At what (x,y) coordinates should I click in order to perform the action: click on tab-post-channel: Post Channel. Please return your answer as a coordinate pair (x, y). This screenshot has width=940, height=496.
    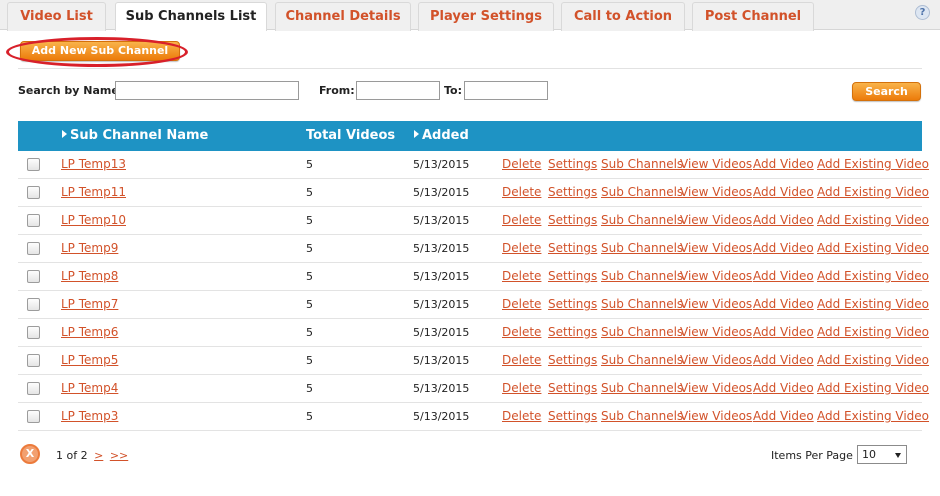
    Looking at the image, I should click on (753, 16).